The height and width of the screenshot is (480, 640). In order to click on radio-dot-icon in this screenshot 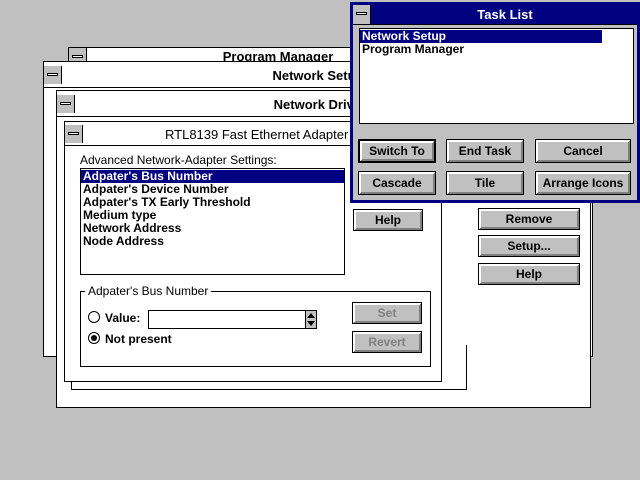, I will do `click(94, 338)`.